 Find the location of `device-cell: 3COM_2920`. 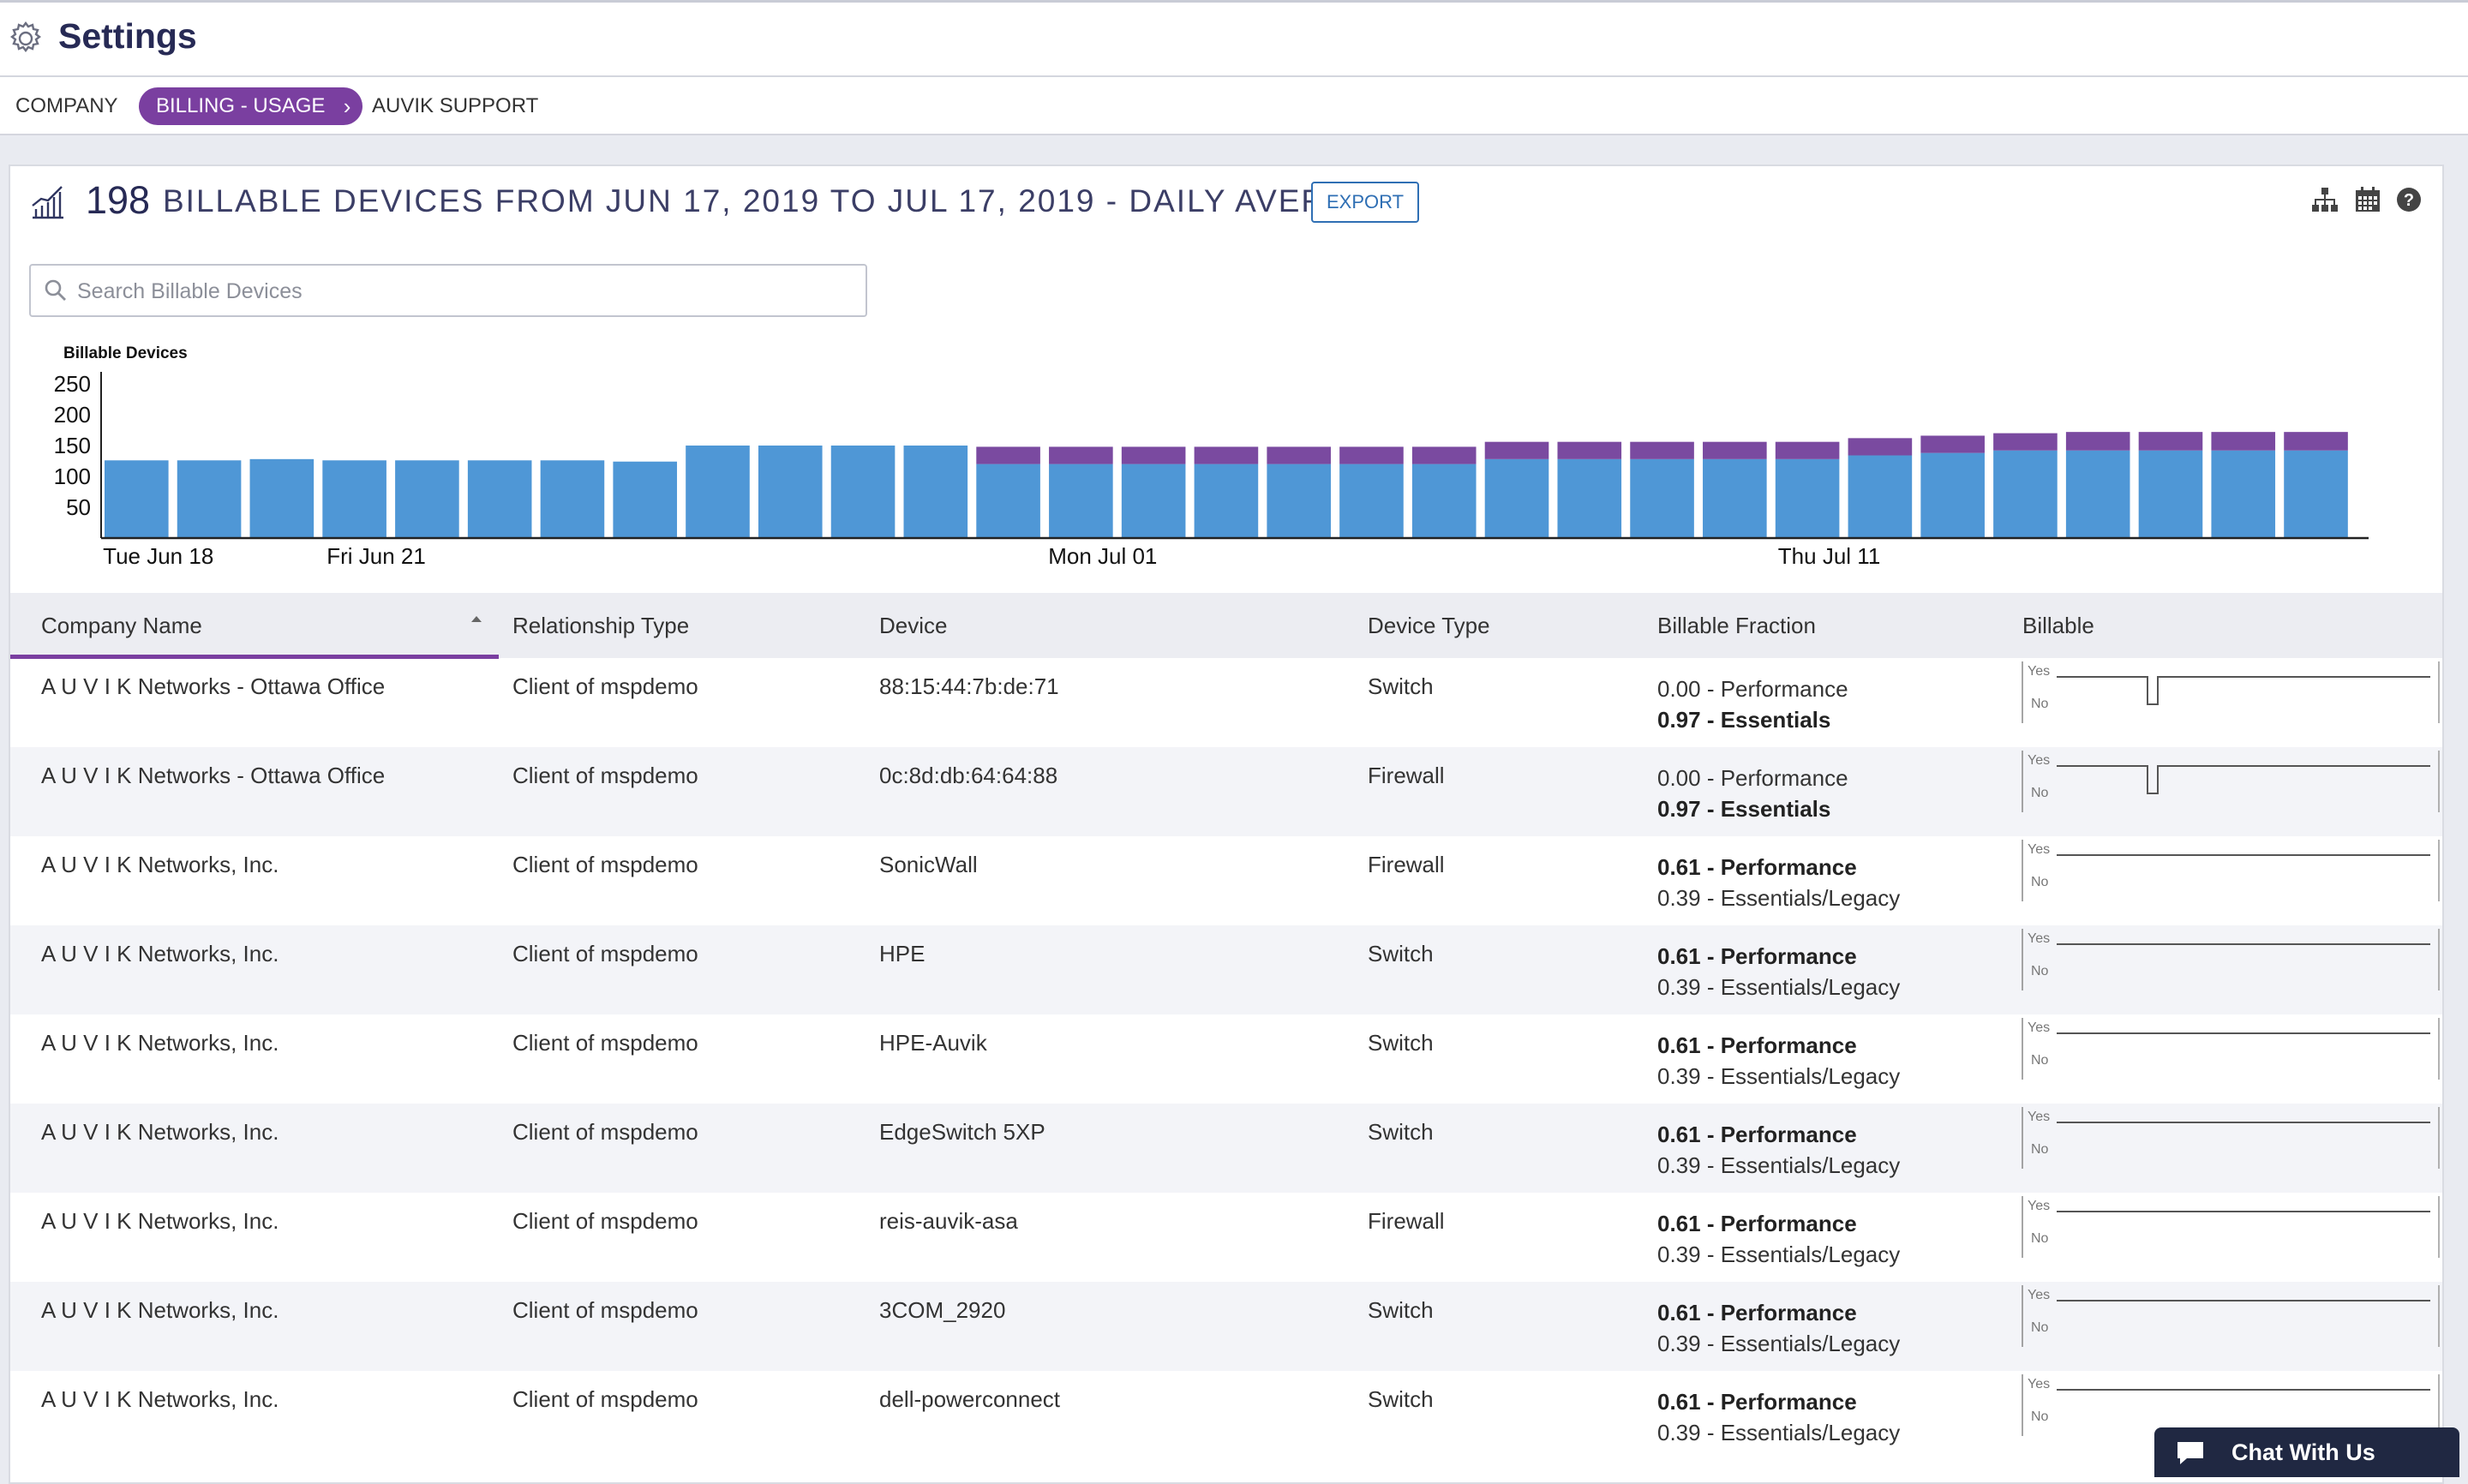

device-cell: 3COM_2920 is located at coordinates (942, 1310).